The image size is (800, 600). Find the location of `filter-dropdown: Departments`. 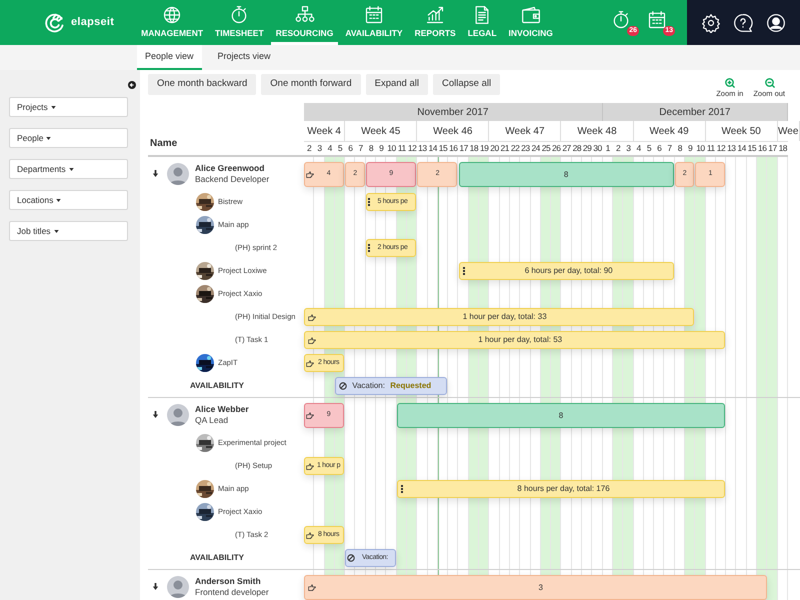

filter-dropdown: Departments is located at coordinates (68, 169).